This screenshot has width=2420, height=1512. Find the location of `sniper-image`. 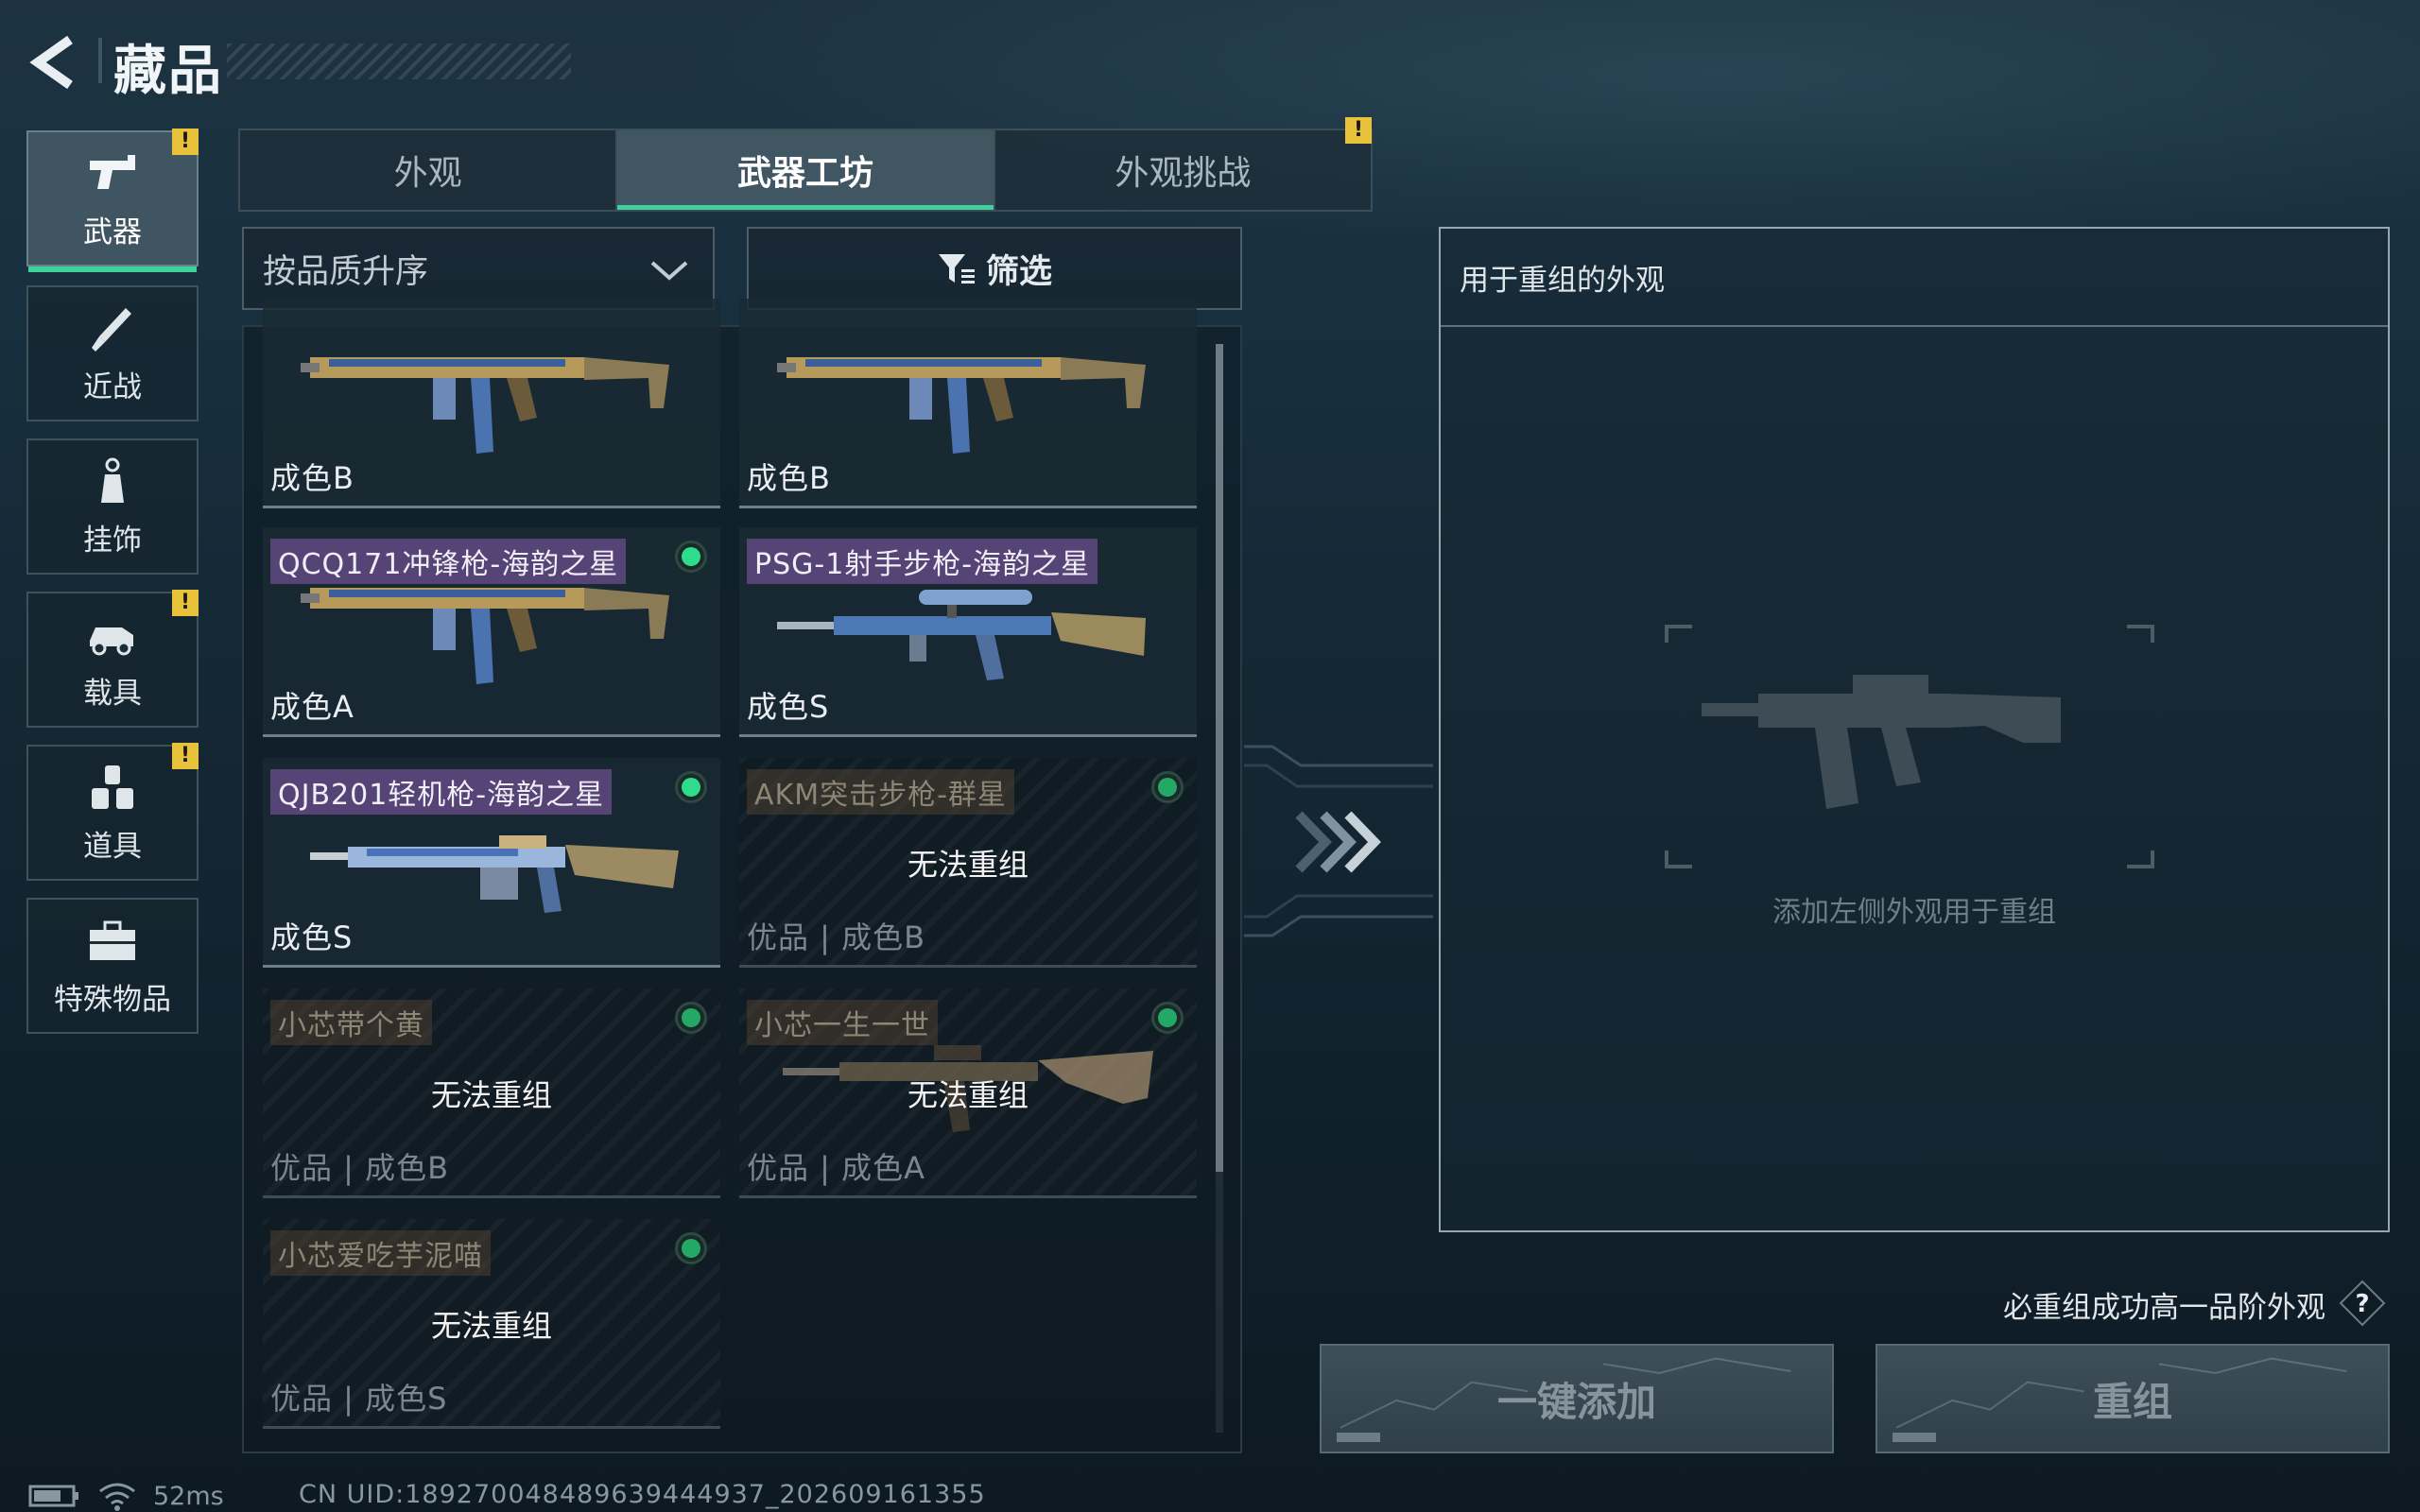

sniper-image is located at coordinates (961, 635).